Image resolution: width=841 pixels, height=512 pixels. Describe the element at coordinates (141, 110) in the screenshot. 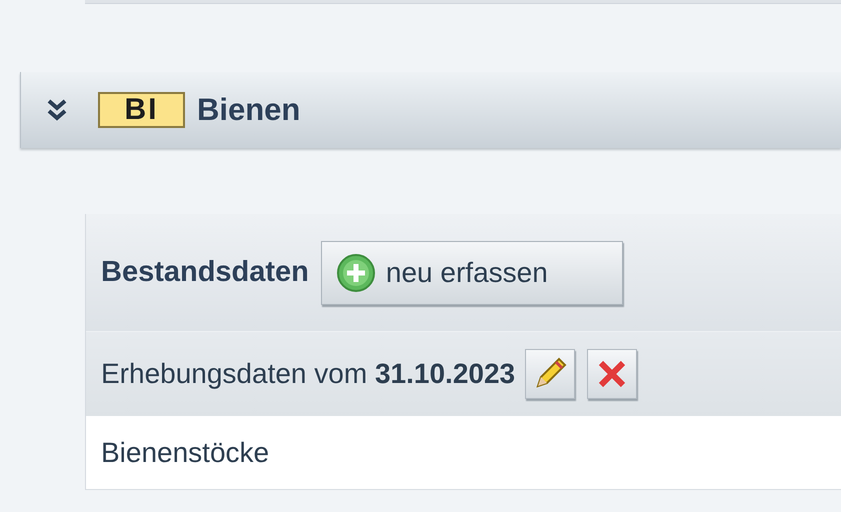

I see `badge: BI` at that location.